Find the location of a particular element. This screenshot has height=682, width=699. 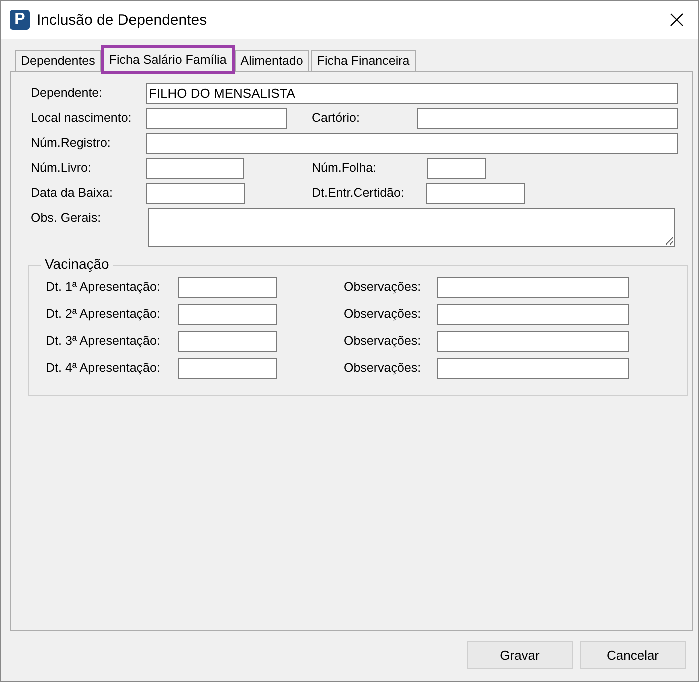

tab: Ficha Salário Família is located at coordinates (168, 59).